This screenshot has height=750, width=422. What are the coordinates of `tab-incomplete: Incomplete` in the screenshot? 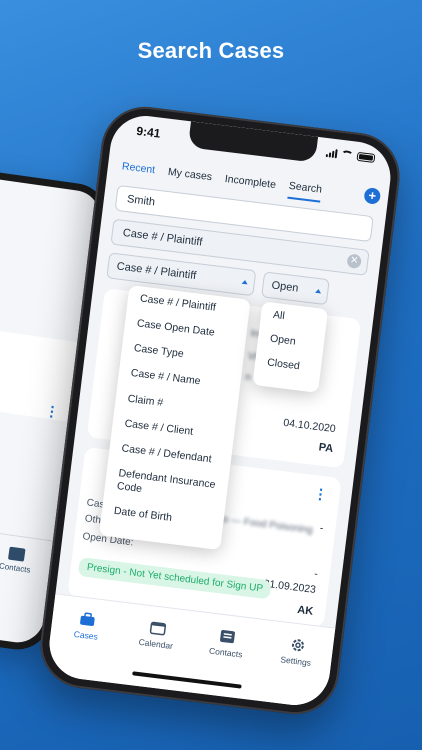 It's located at (250, 184).